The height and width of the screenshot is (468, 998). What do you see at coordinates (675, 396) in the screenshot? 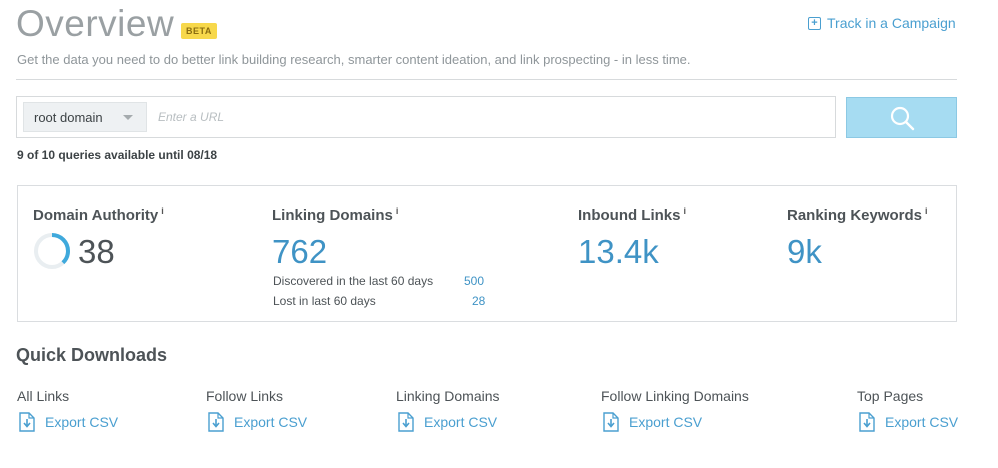
I see `download-label-follow-linking-domains: Follow Linking Domains` at bounding box center [675, 396].